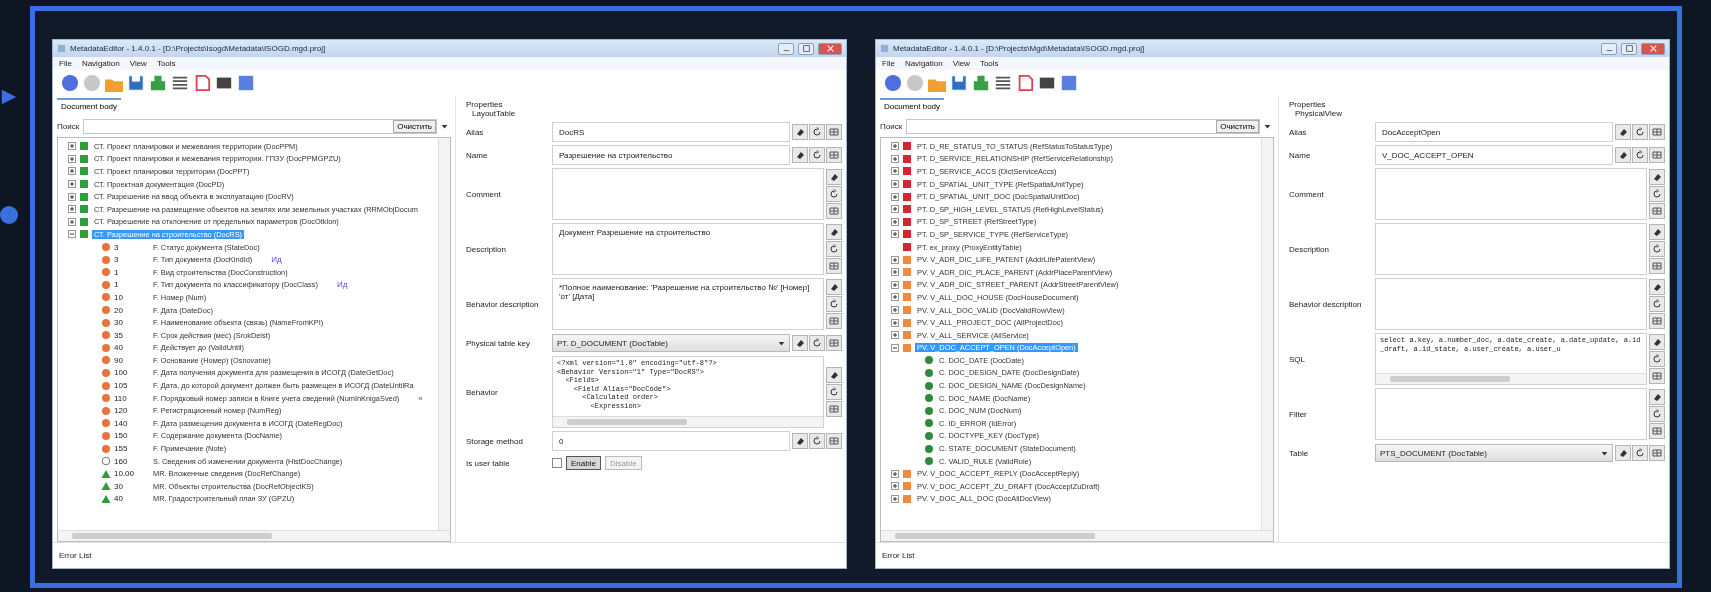 The image size is (1711, 592). What do you see at coordinates (1494, 453) in the screenshot?
I see `dropdown-field: PTS_DOCUMENT (DocTable)` at bounding box center [1494, 453].